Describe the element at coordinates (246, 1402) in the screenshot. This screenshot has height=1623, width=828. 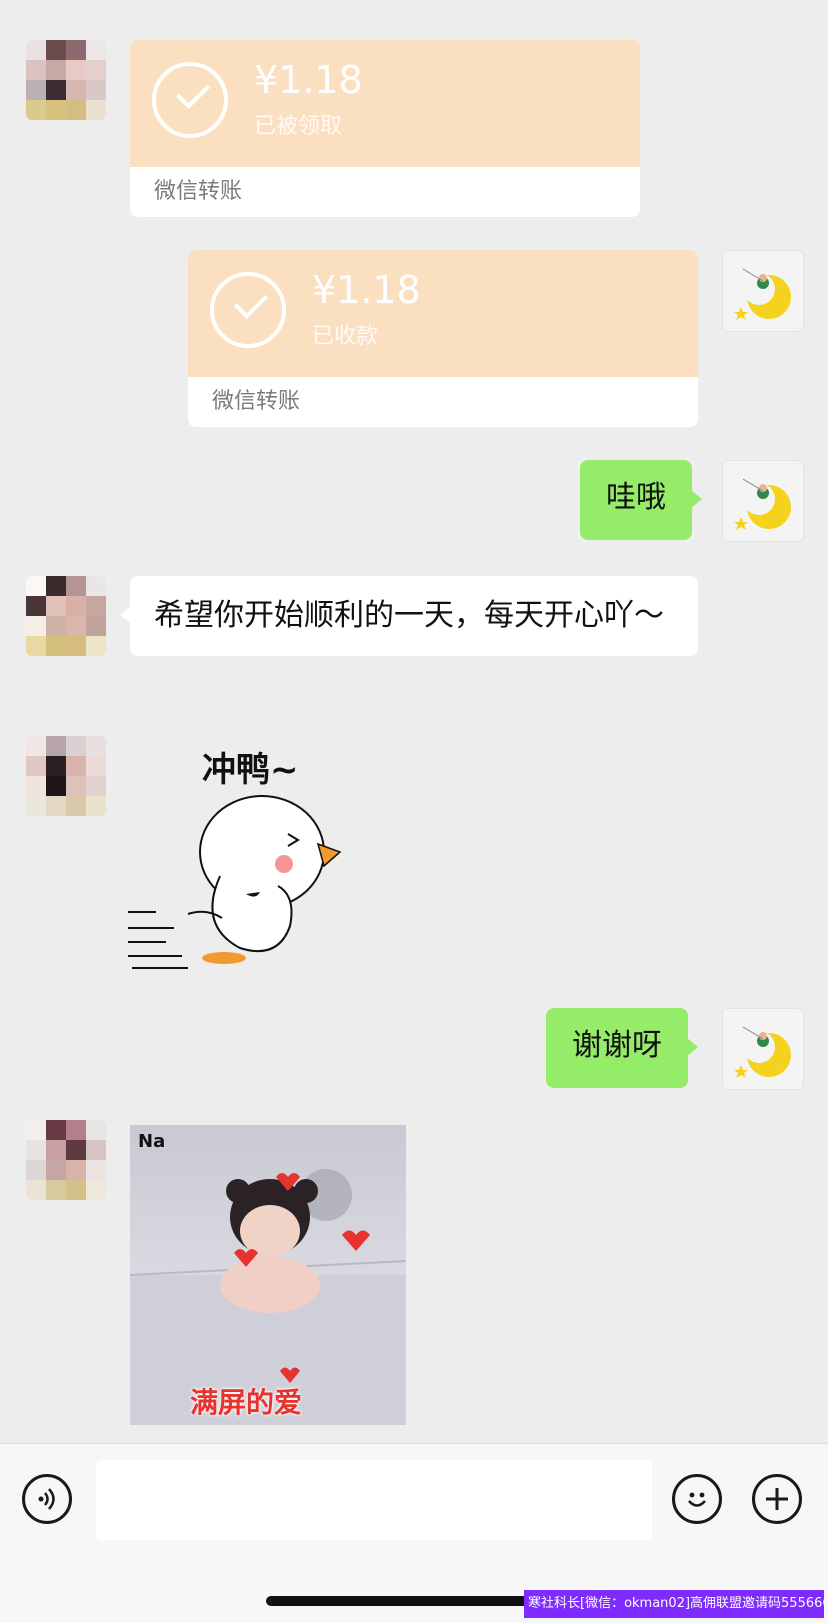
I see `photo-caption: 满屏的爱` at that location.